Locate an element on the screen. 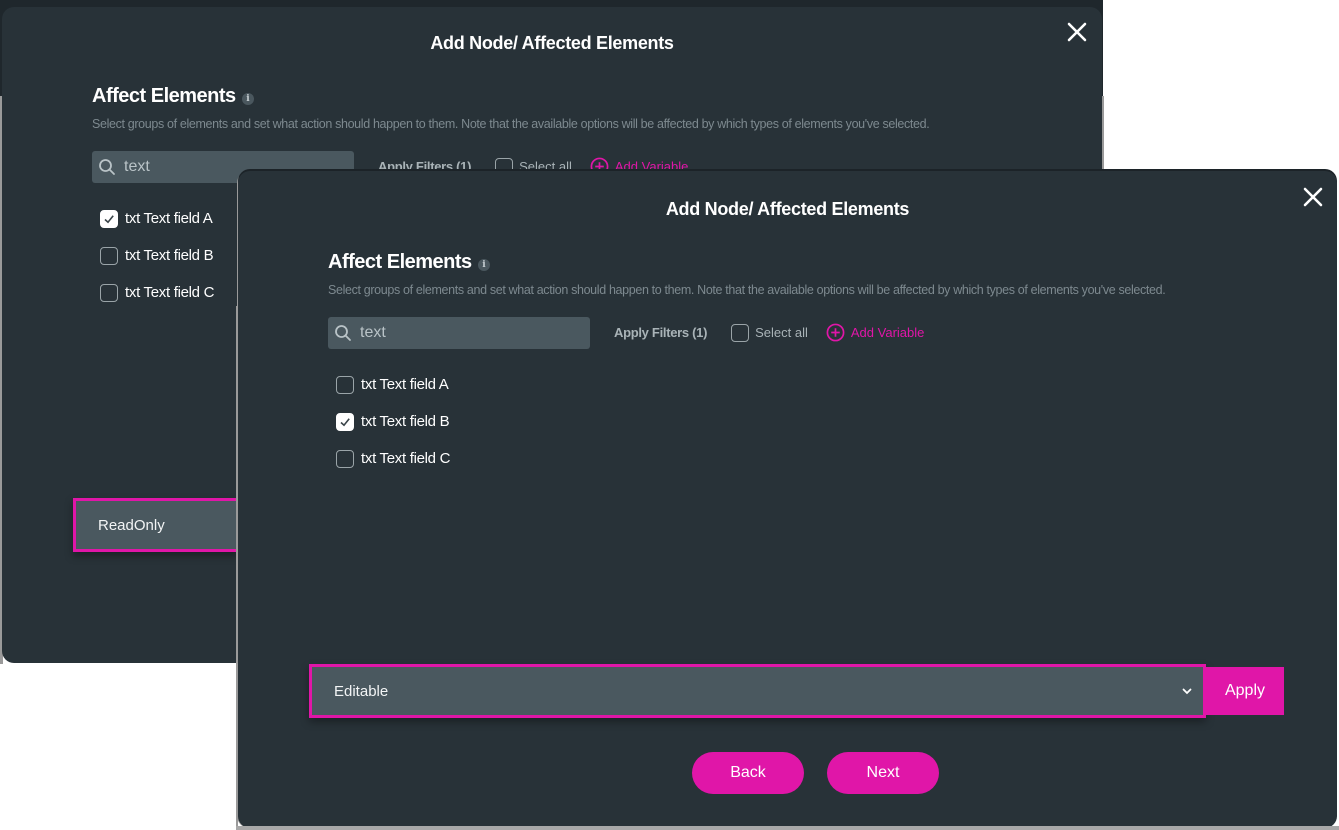 This screenshot has width=1339, height=830. action-select: Editable is located at coordinates (757, 691).